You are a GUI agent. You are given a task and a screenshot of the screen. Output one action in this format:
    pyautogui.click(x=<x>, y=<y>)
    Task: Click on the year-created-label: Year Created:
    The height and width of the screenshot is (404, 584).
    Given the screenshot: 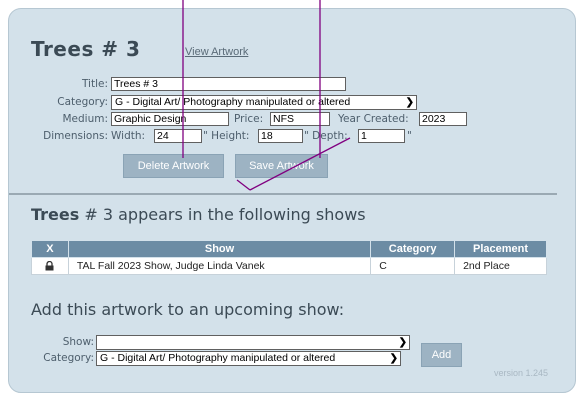 What is the action you would take?
    pyautogui.click(x=373, y=119)
    